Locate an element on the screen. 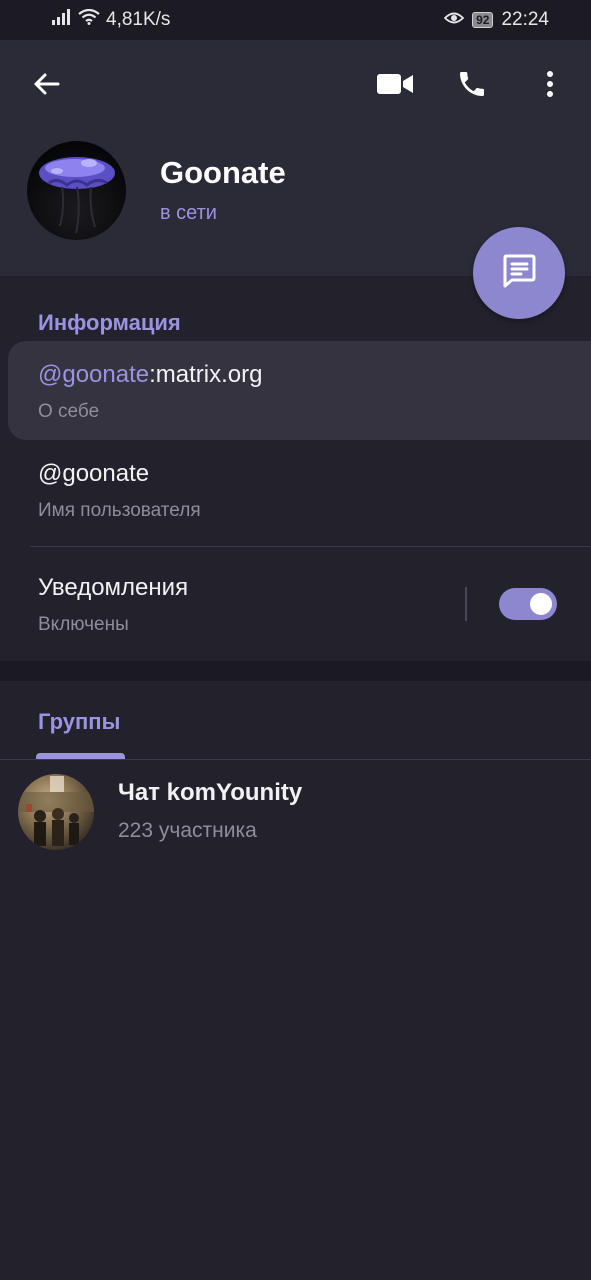 This screenshot has width=591, height=1280. video-call-button is located at coordinates (395, 86).